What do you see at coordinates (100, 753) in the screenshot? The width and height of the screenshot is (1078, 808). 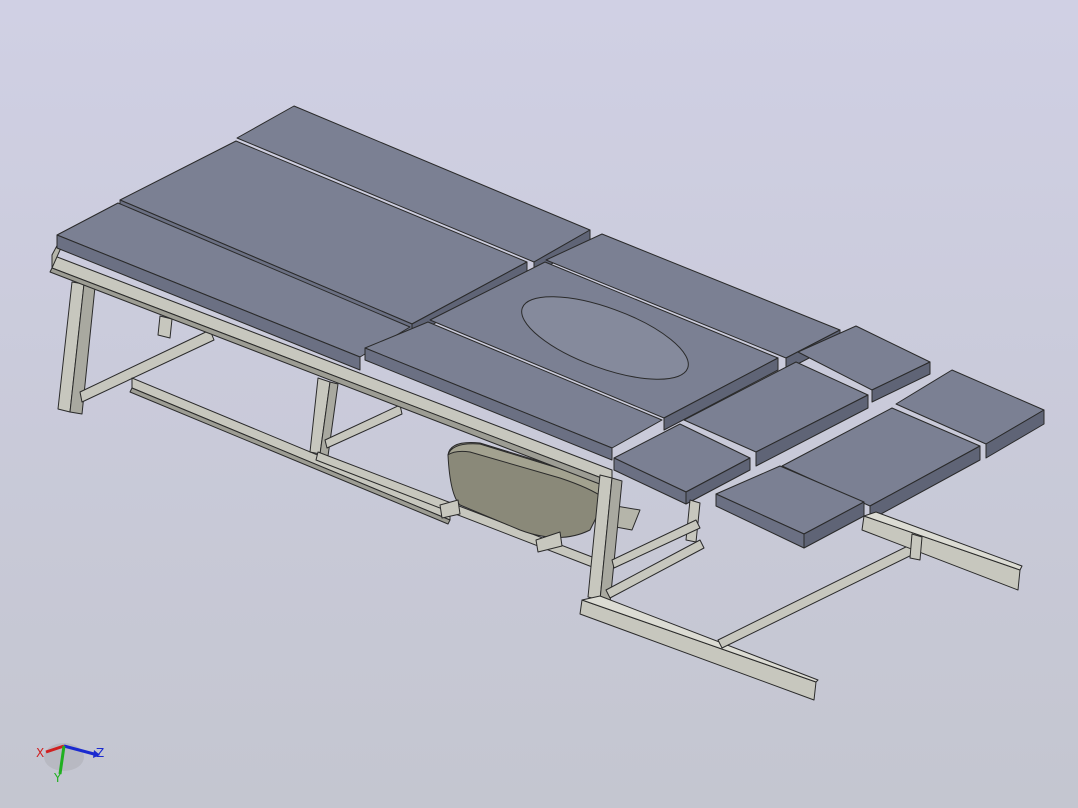 I see `z-axis-label: Z` at bounding box center [100, 753].